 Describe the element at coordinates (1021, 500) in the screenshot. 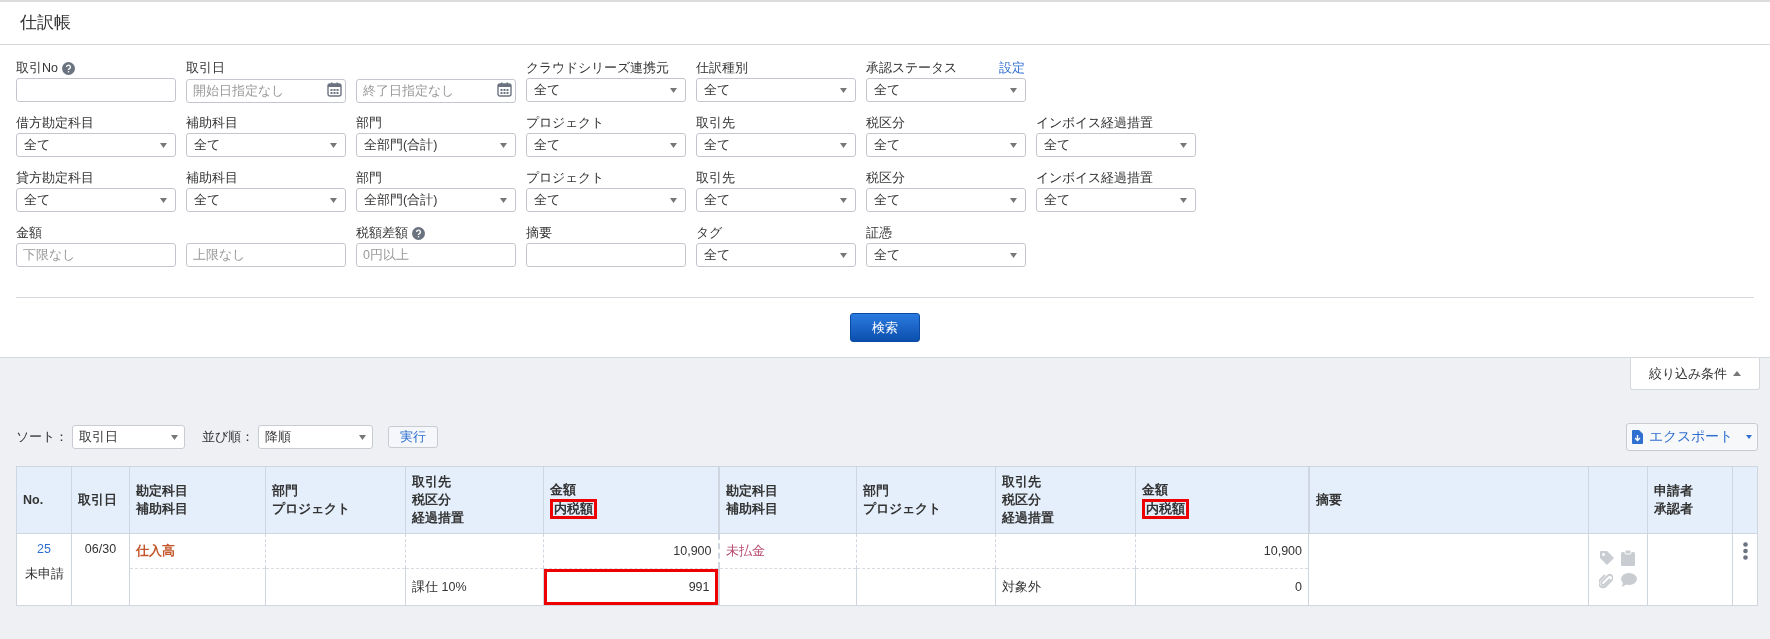

I see `column-header: 税区分` at that location.